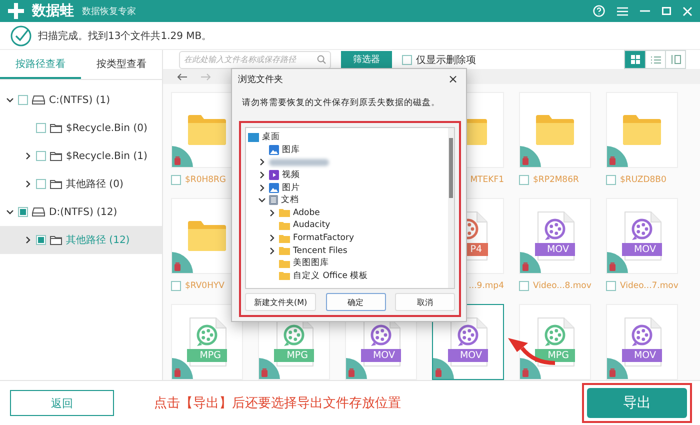 This screenshot has height=425, width=700. I want to click on tree-label: 其他路径 (0), so click(95, 184).